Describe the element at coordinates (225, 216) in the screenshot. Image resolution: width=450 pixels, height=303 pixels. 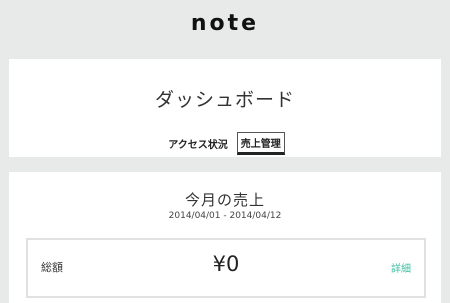
I see `sales-date-range: 2014/04/01 - 2014/04/12` at that location.